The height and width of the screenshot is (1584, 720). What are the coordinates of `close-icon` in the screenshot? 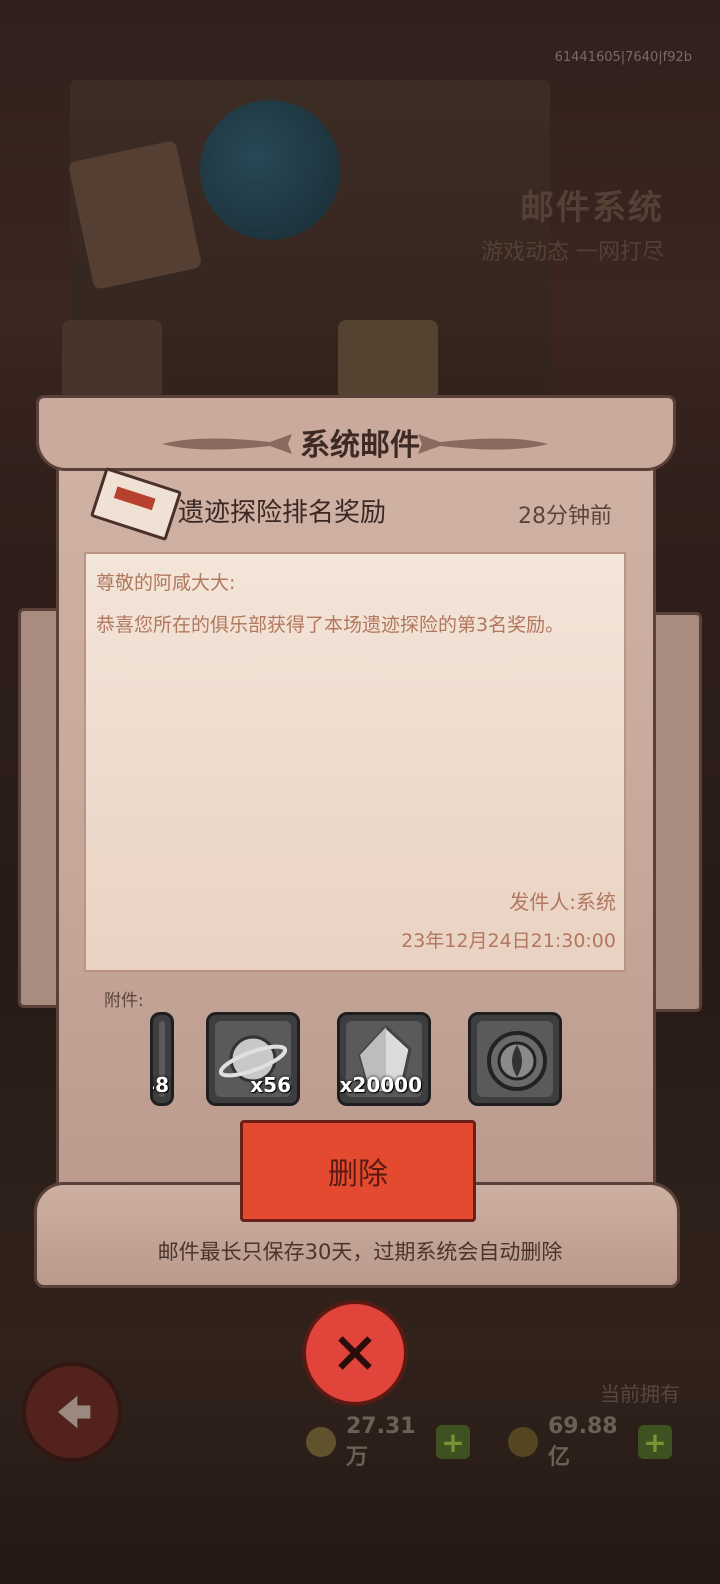 It's located at (355, 1353).